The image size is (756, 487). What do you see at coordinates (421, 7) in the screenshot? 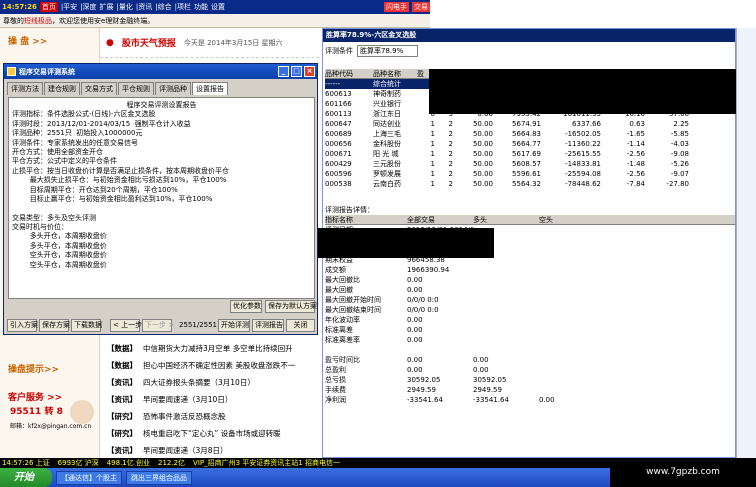
I see `trade-button: 交易` at bounding box center [421, 7].